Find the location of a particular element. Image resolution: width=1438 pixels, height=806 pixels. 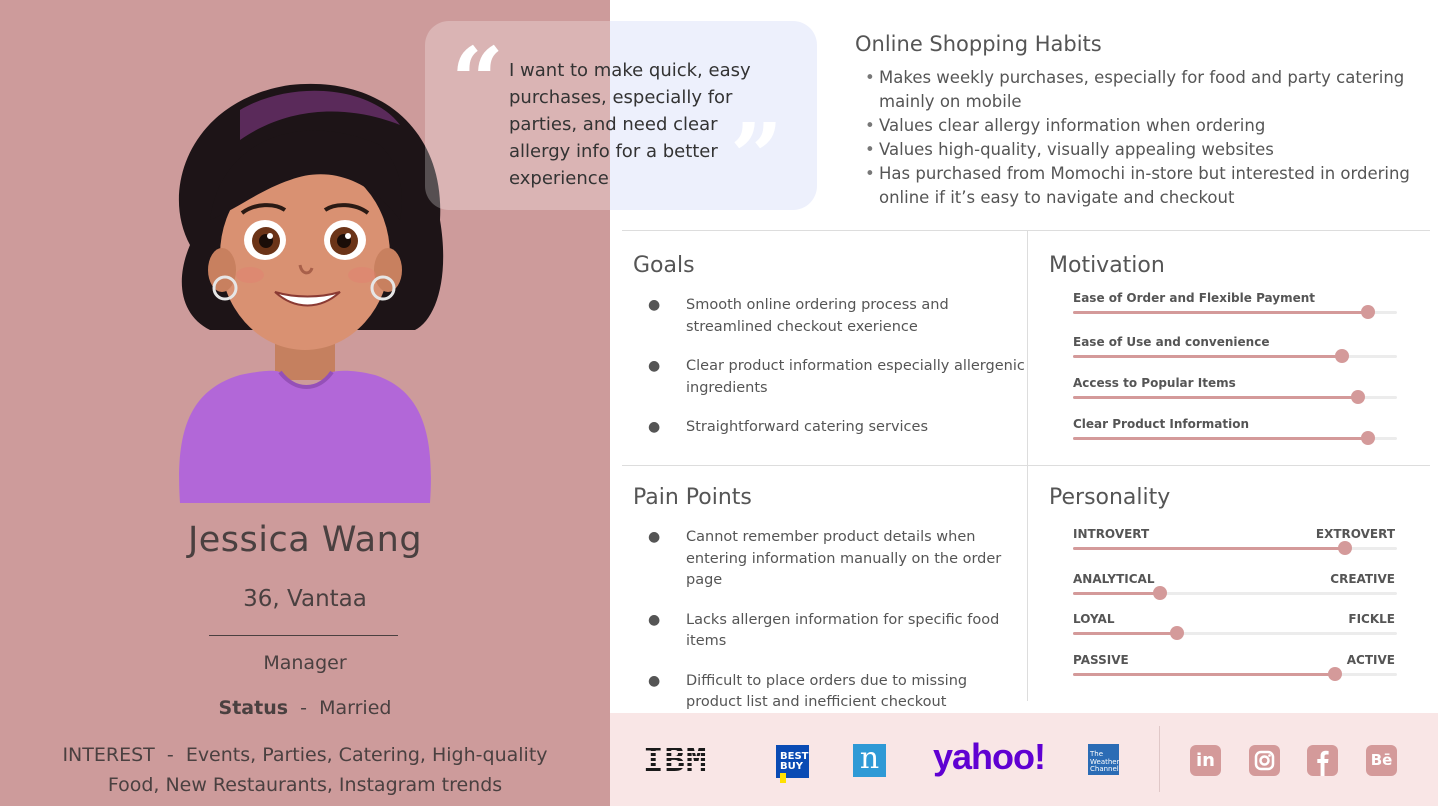

status-label: Status is located at coordinates (253, 708).